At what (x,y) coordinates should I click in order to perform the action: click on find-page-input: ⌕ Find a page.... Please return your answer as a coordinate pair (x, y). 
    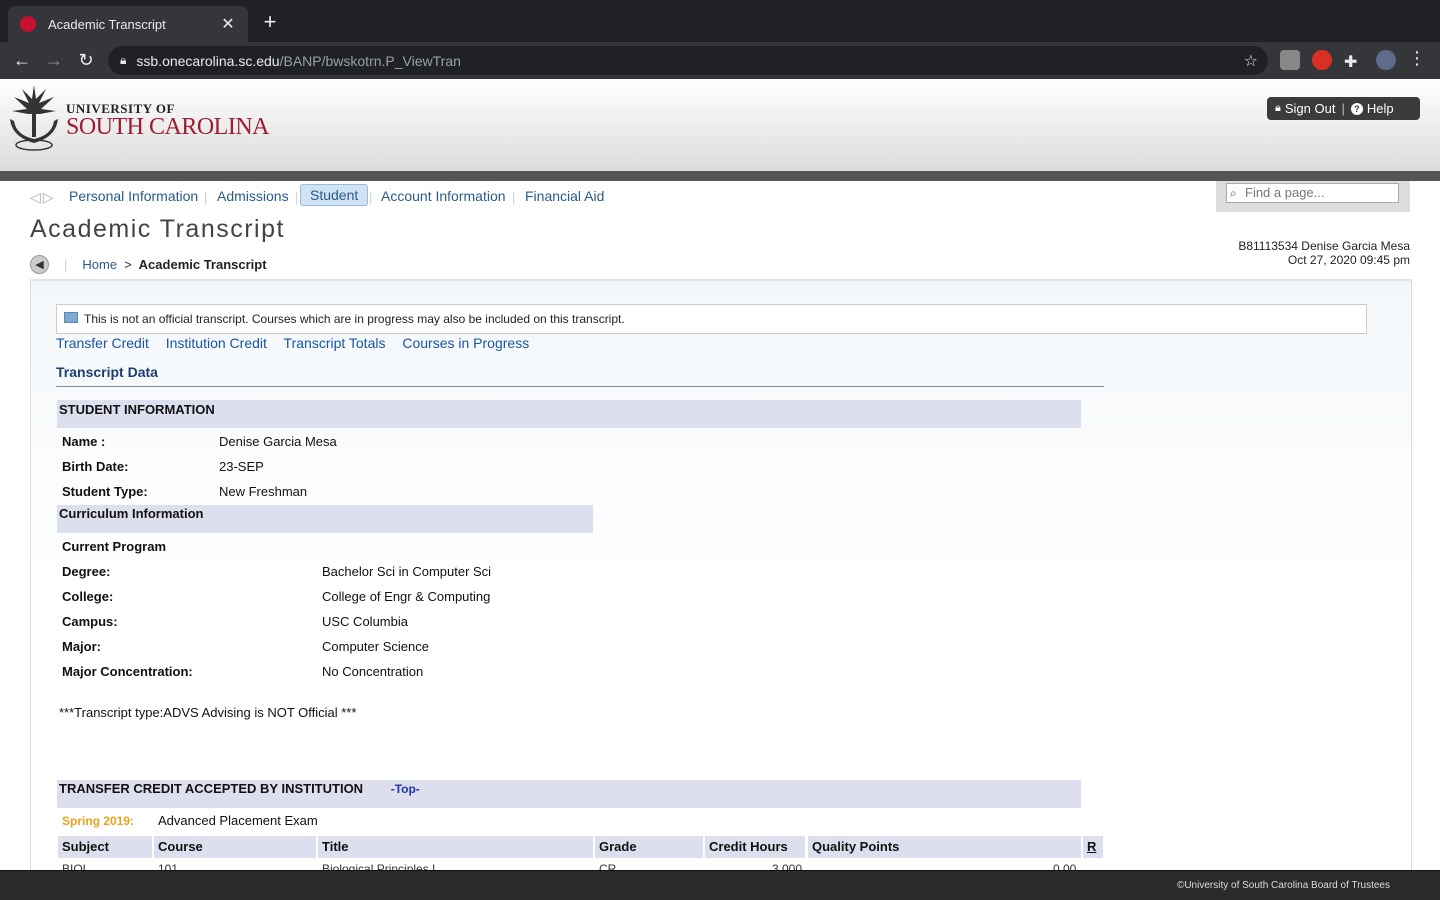
    Looking at the image, I should click on (1312, 193).